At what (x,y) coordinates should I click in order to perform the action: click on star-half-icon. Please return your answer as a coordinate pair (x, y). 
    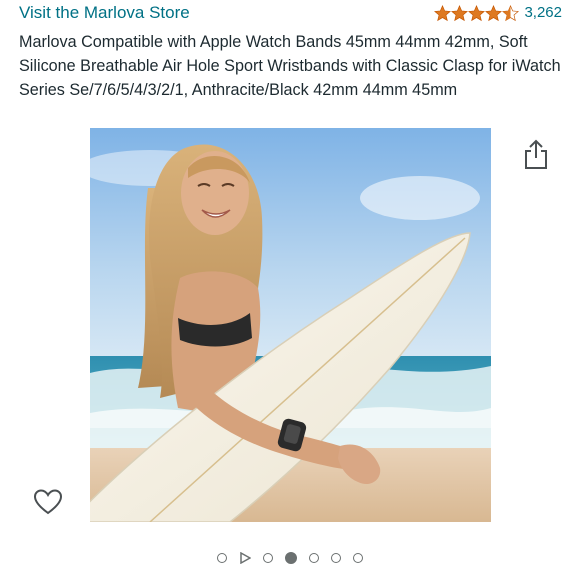
    Looking at the image, I should click on (511, 12).